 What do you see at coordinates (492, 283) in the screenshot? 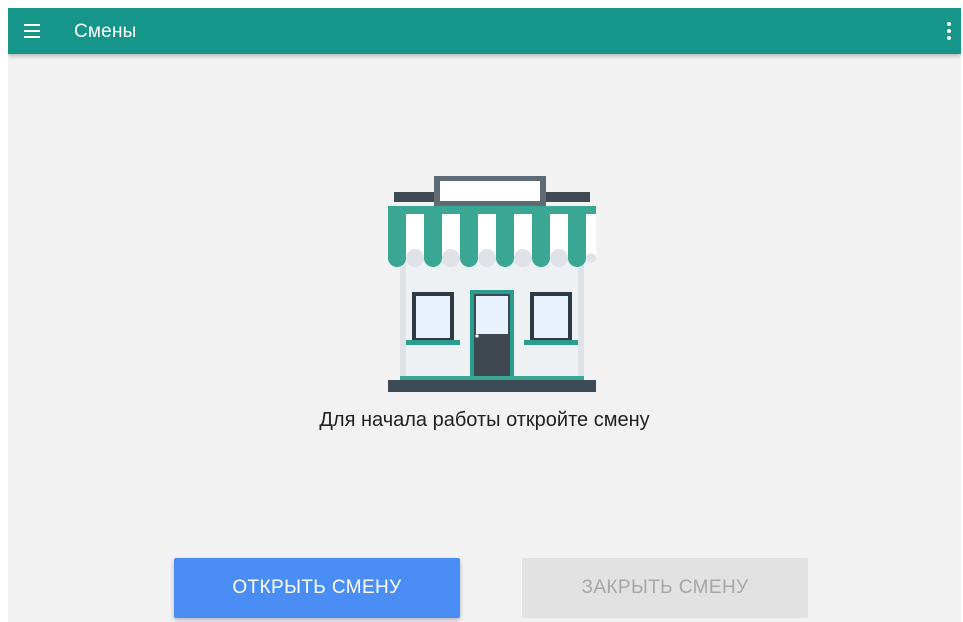
I see `storefront-icon` at bounding box center [492, 283].